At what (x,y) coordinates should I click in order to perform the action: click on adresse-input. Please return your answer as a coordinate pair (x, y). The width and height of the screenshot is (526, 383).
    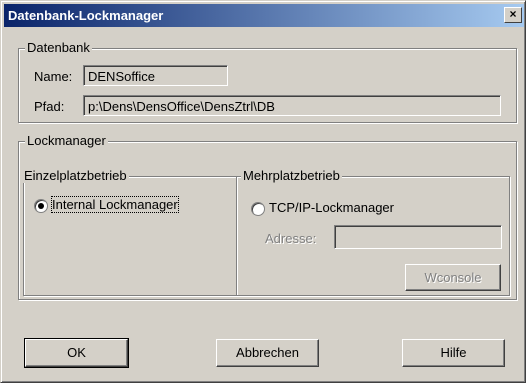
    Looking at the image, I should click on (418, 237).